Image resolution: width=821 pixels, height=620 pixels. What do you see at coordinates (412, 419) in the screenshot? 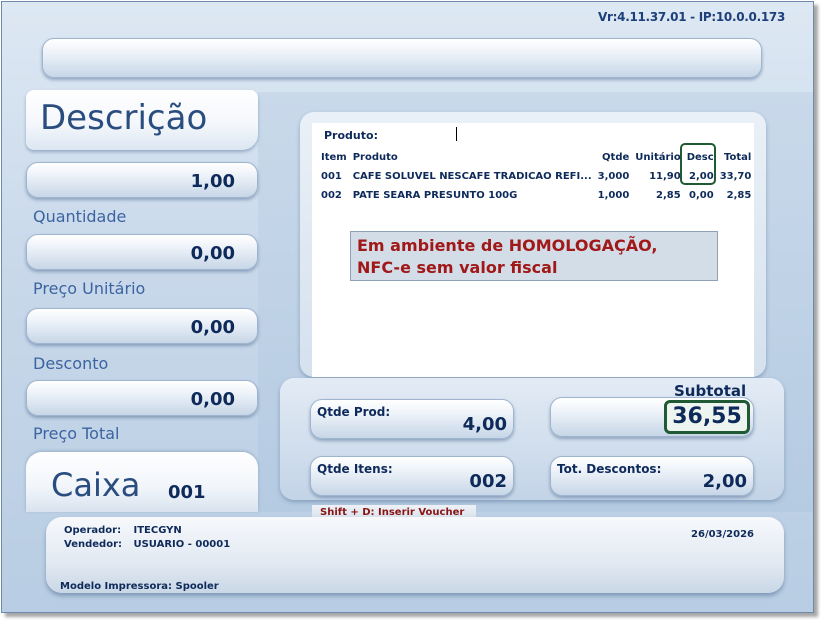
I see `qtde-prod-box: Qtde Prod: 4,00` at bounding box center [412, 419].